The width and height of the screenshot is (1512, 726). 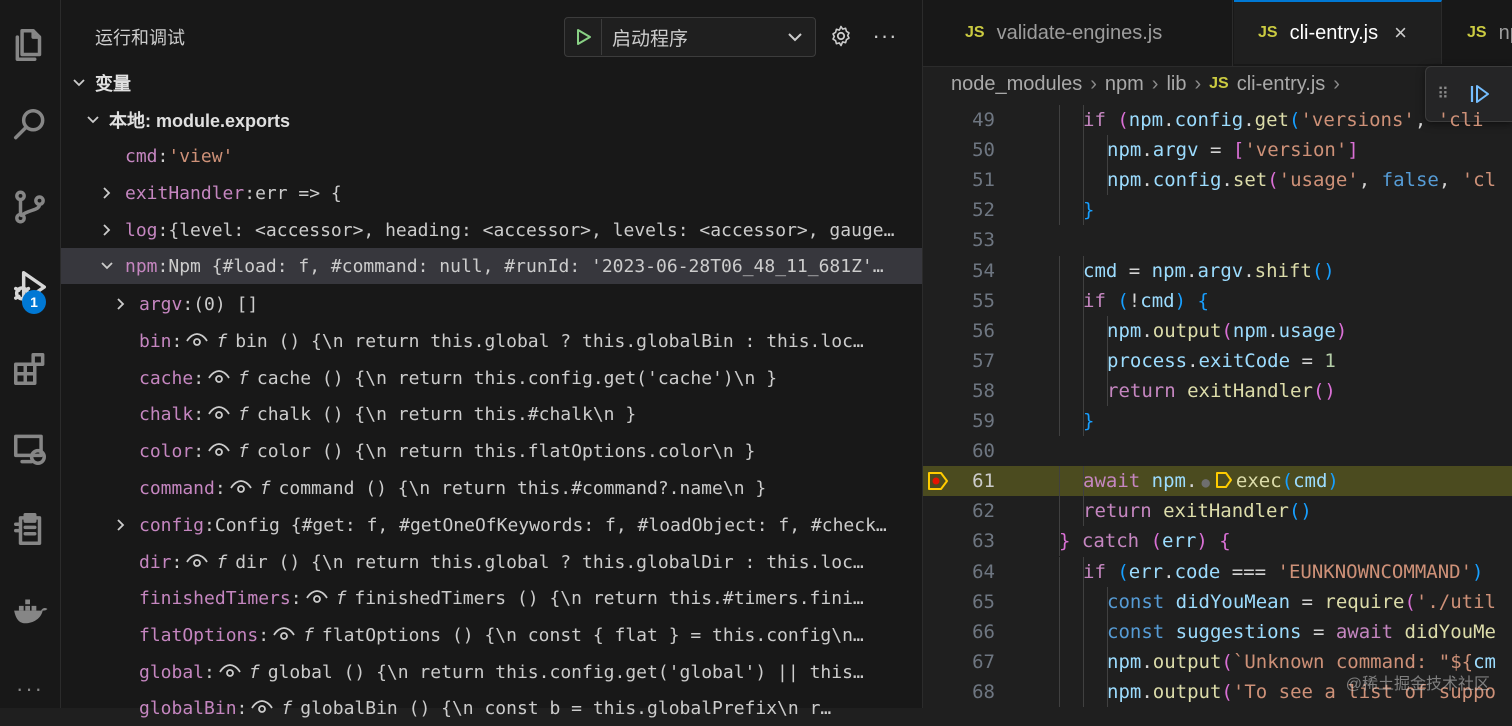 I want to click on code-line: 59}, so click(x=1217, y=421).